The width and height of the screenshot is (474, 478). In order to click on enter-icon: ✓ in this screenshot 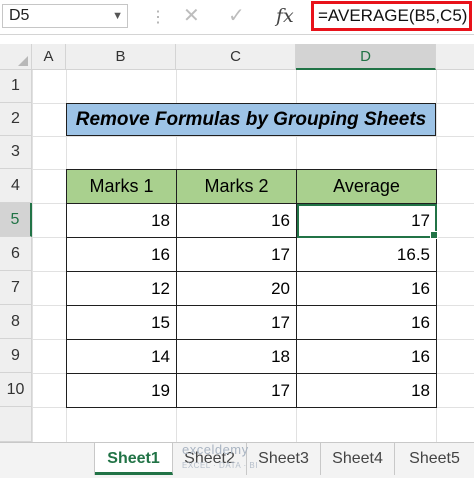, I will do `click(236, 16)`.